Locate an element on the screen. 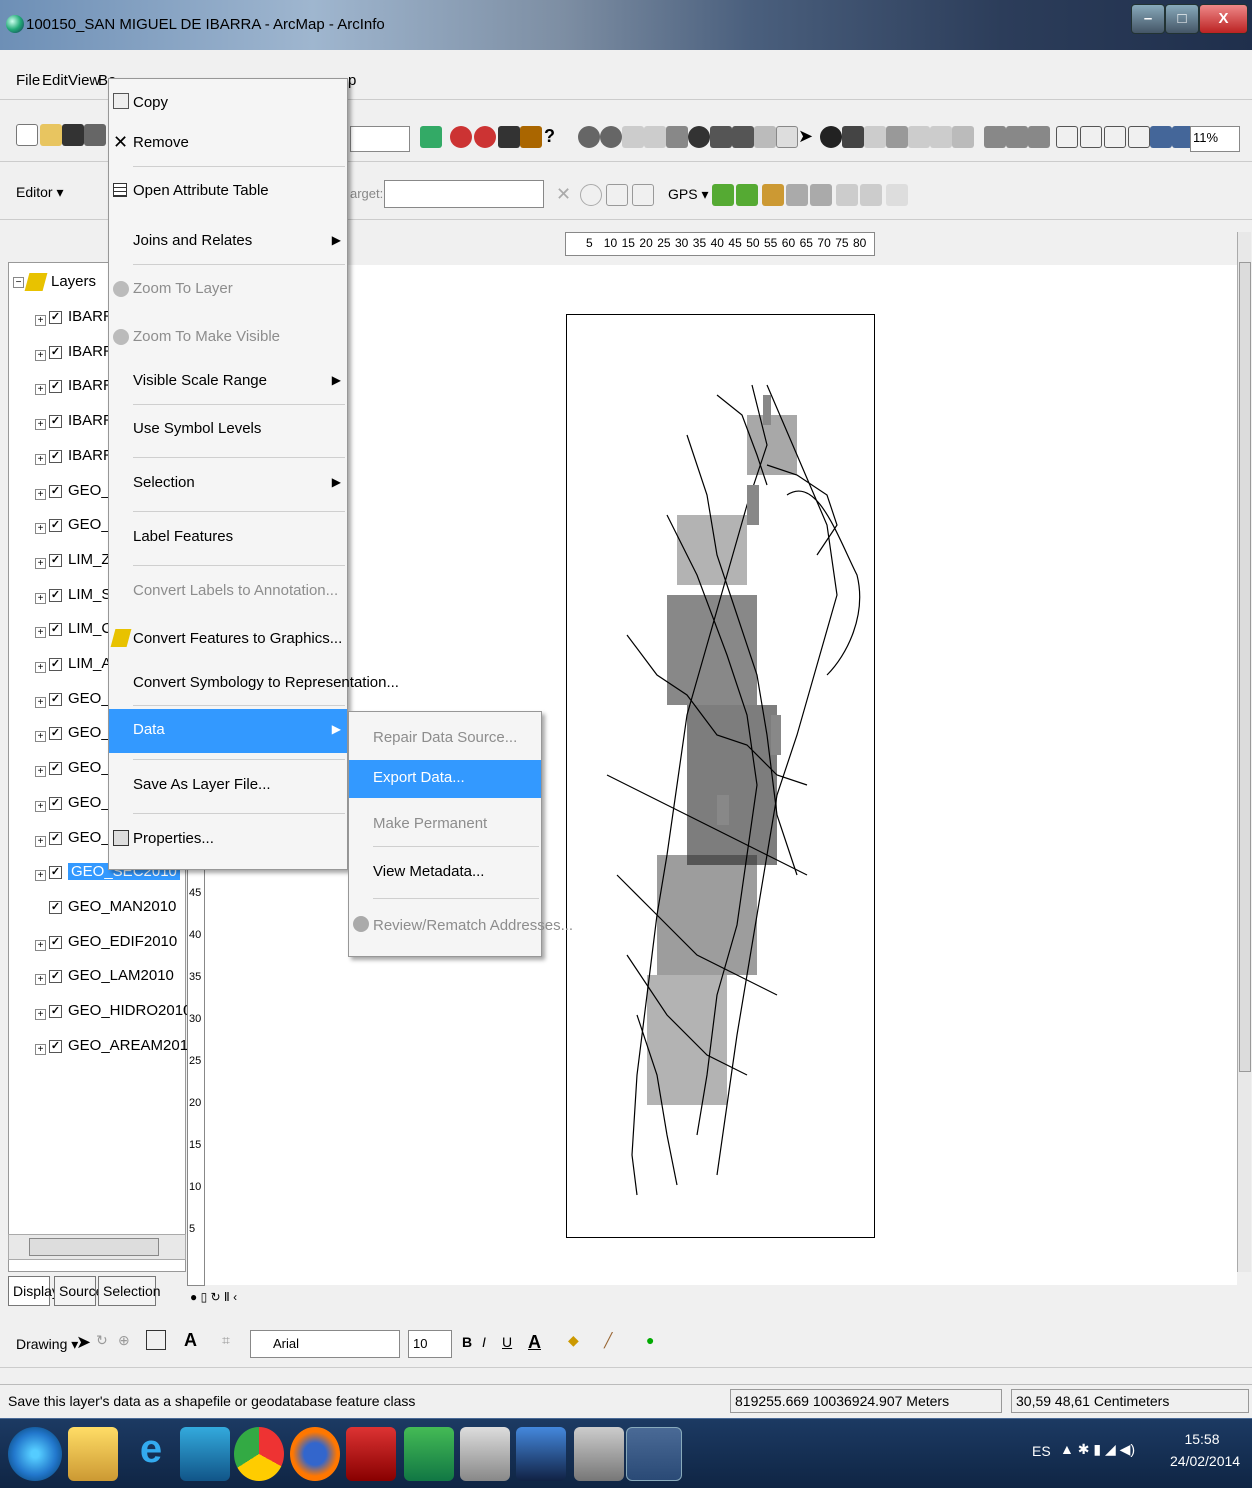 The image size is (1252, 1488). drawing-menu: Drawing ▾ is located at coordinates (47, 1344).